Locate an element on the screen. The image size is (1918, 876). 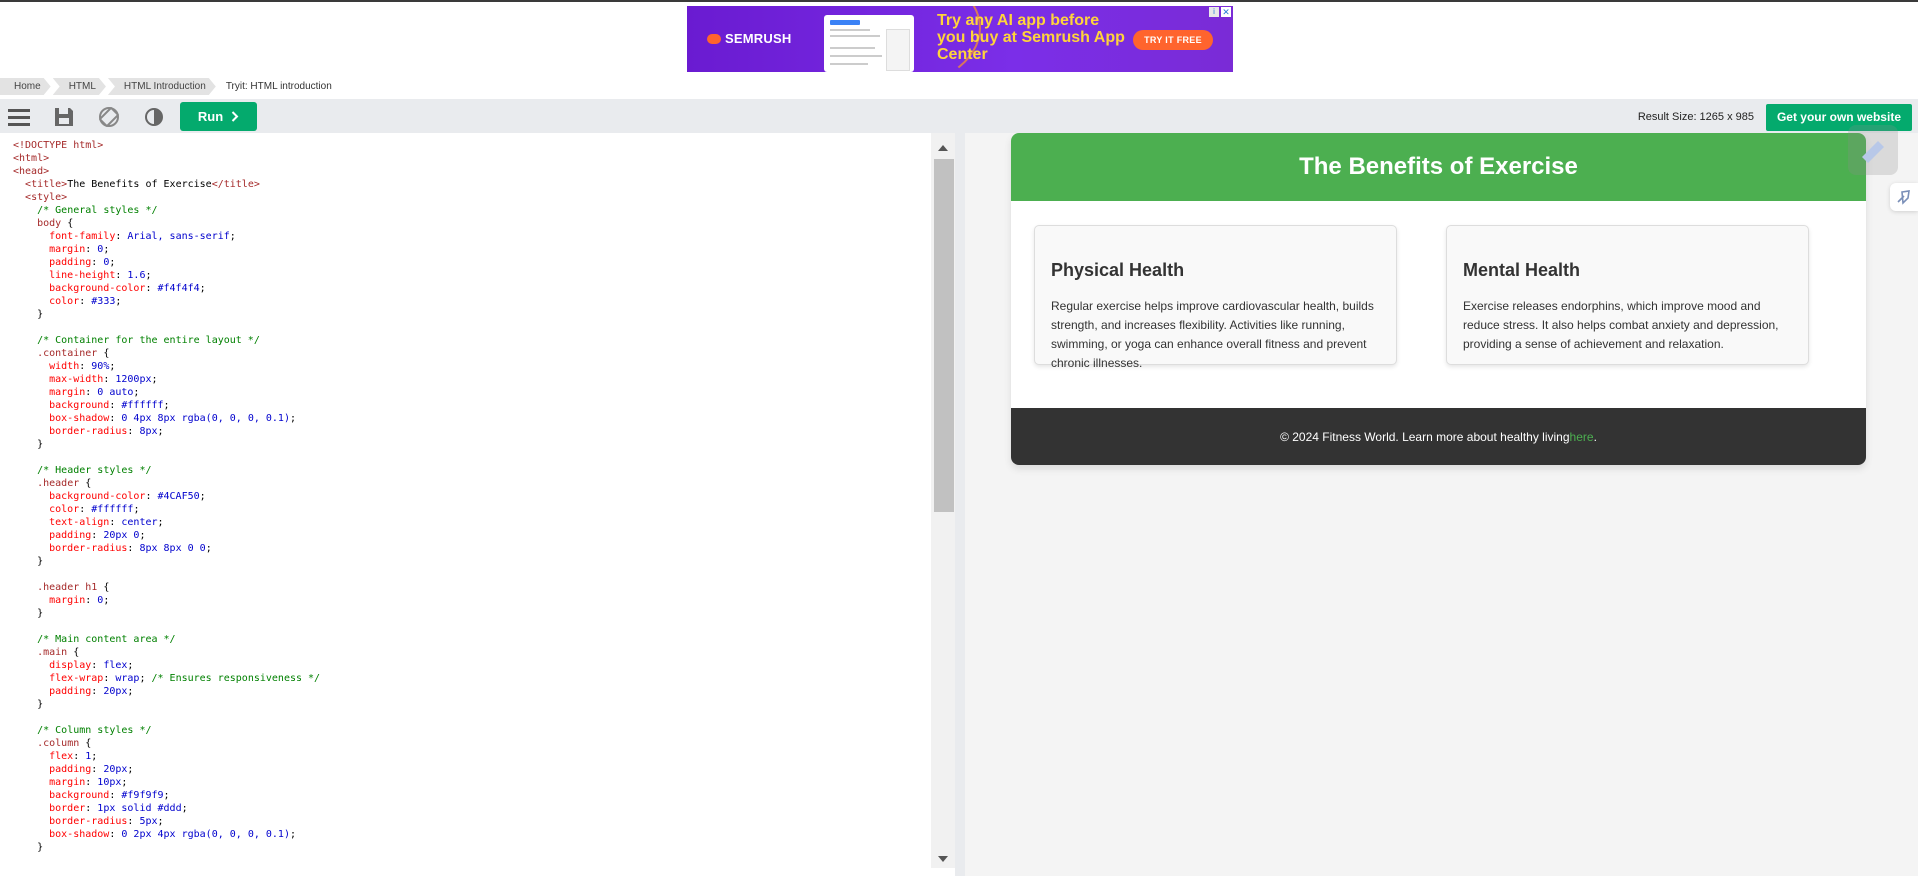
editor-scrollbar is located at coordinates (943, 500).